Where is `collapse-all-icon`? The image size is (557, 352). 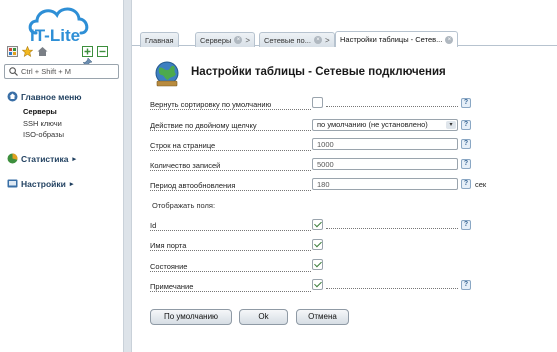
collapse-all-icon is located at coordinates (103, 51).